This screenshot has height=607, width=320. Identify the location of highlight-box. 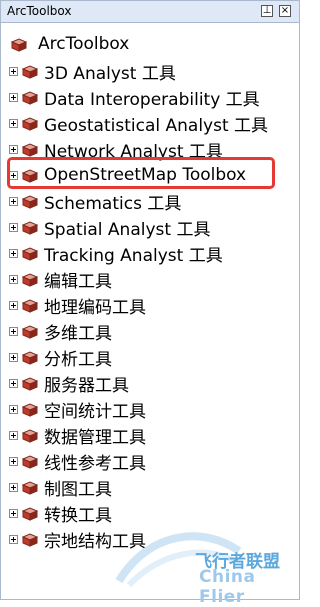
(141, 173).